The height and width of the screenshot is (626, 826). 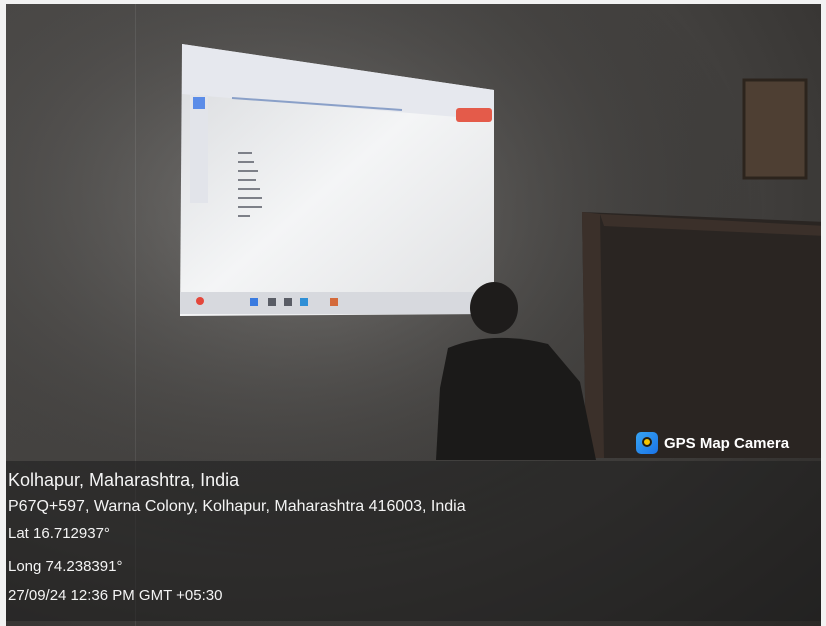 What do you see at coordinates (823, 313) in the screenshot?
I see `scan-border-right` at bounding box center [823, 313].